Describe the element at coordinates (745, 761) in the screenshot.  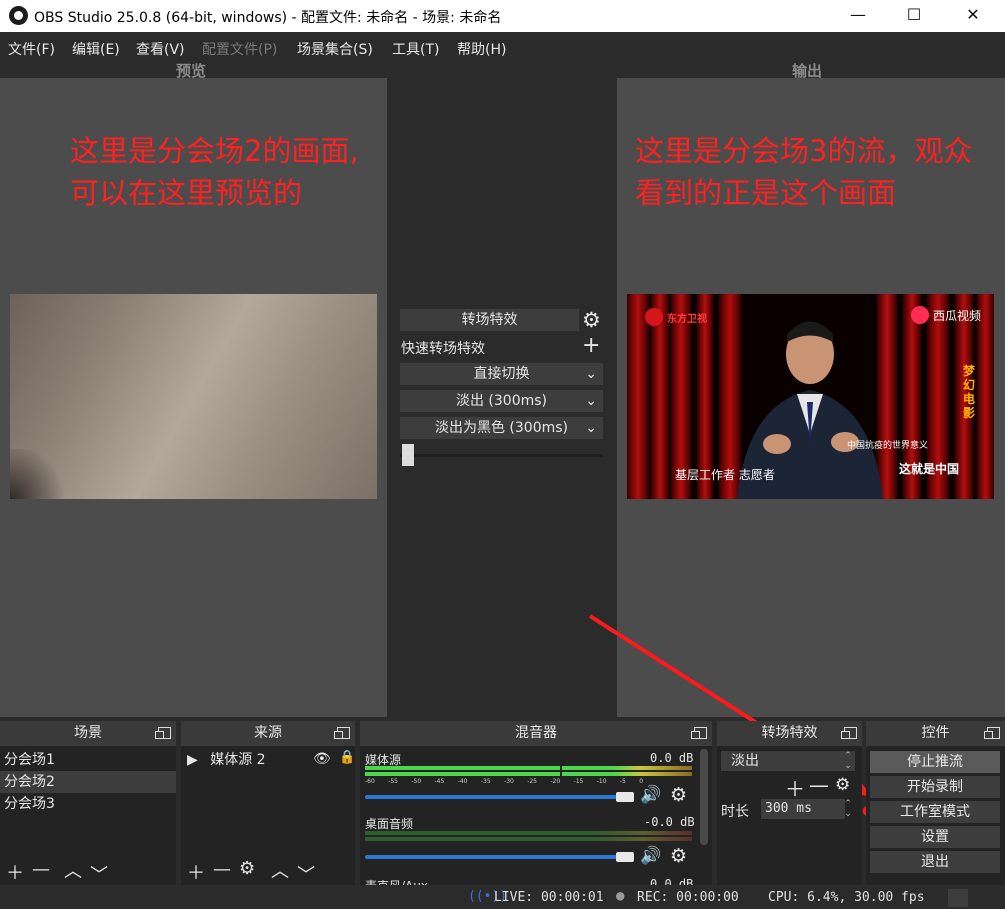
I see `transition-select-value: 淡出` at that location.